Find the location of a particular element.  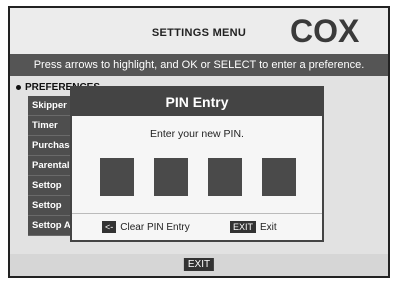

back-arrow-icon: <- is located at coordinates (109, 227).